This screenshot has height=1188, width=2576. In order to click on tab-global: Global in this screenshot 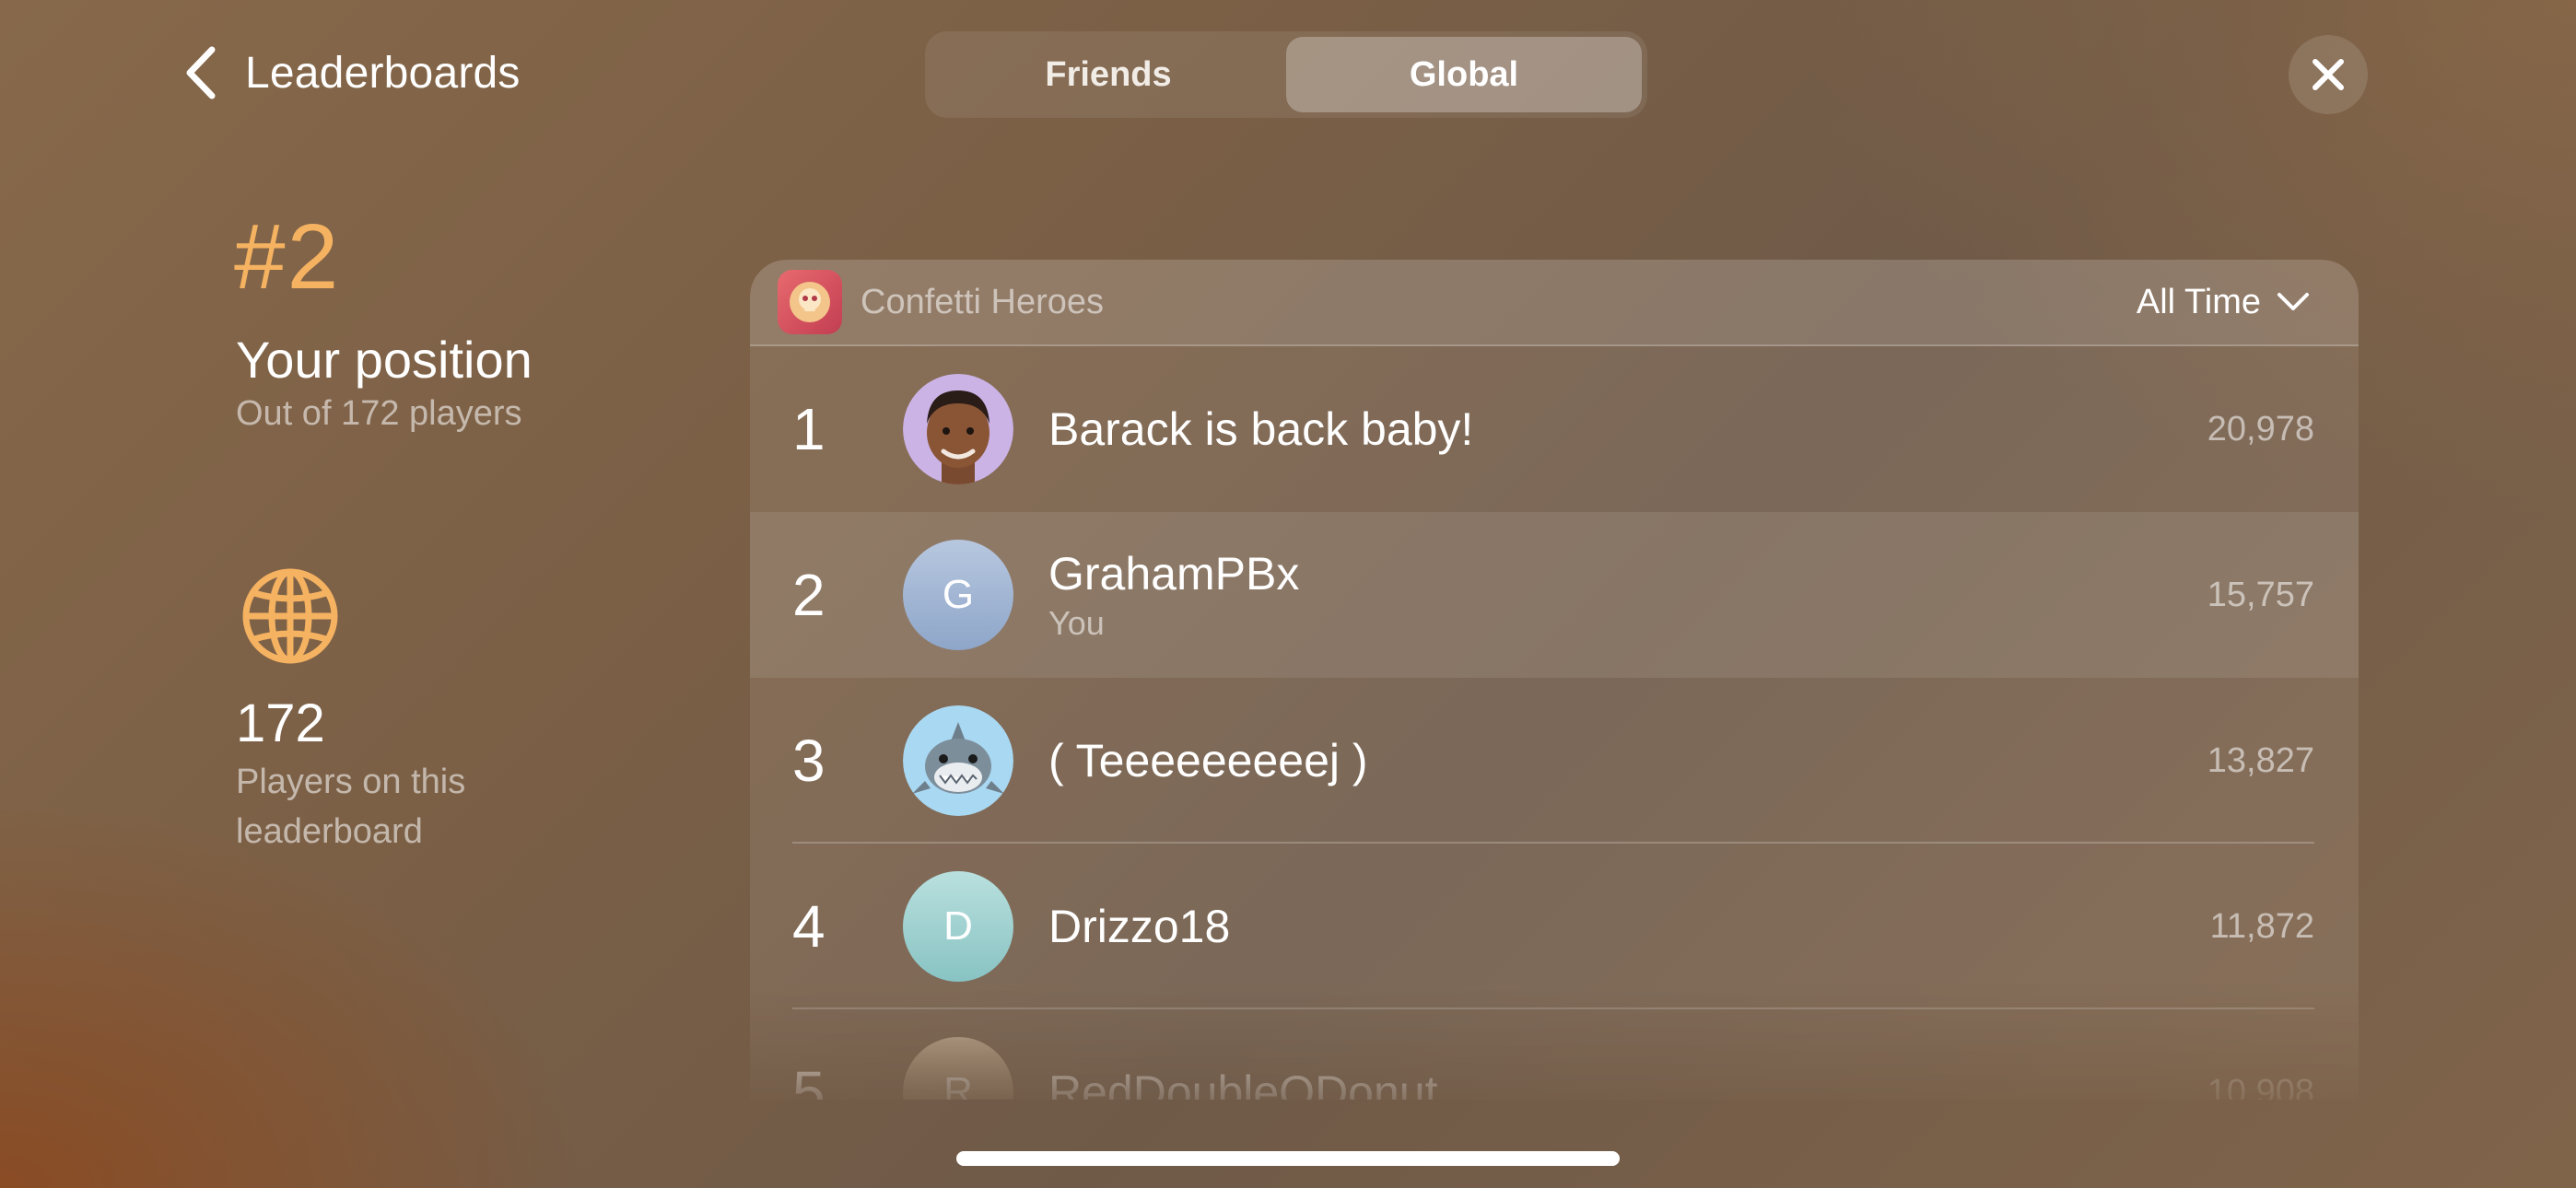, I will do `click(1464, 74)`.